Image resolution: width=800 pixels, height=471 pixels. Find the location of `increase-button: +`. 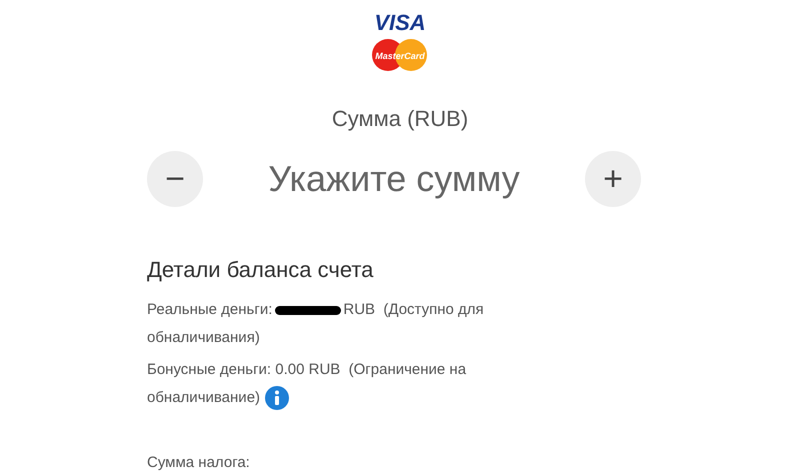

increase-button: + is located at coordinates (613, 179).